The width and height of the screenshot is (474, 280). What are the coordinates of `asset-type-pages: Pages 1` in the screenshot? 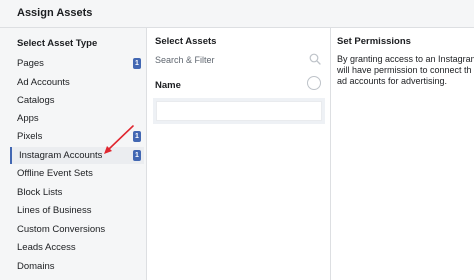 It's located at (77, 63).